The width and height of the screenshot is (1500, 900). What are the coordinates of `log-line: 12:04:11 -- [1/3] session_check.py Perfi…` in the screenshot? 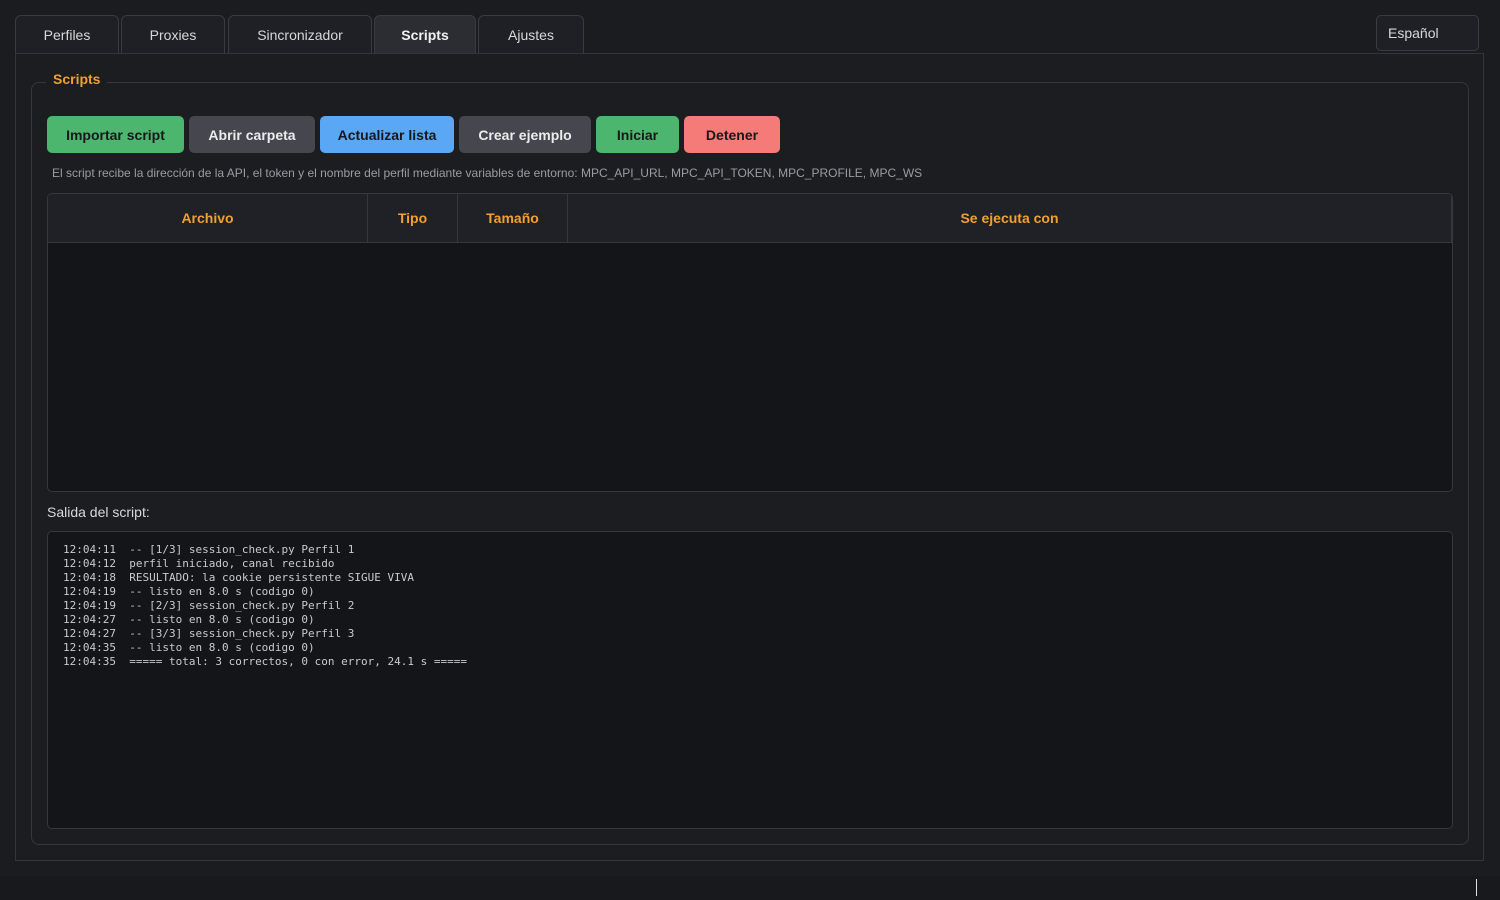 It's located at (209, 549).